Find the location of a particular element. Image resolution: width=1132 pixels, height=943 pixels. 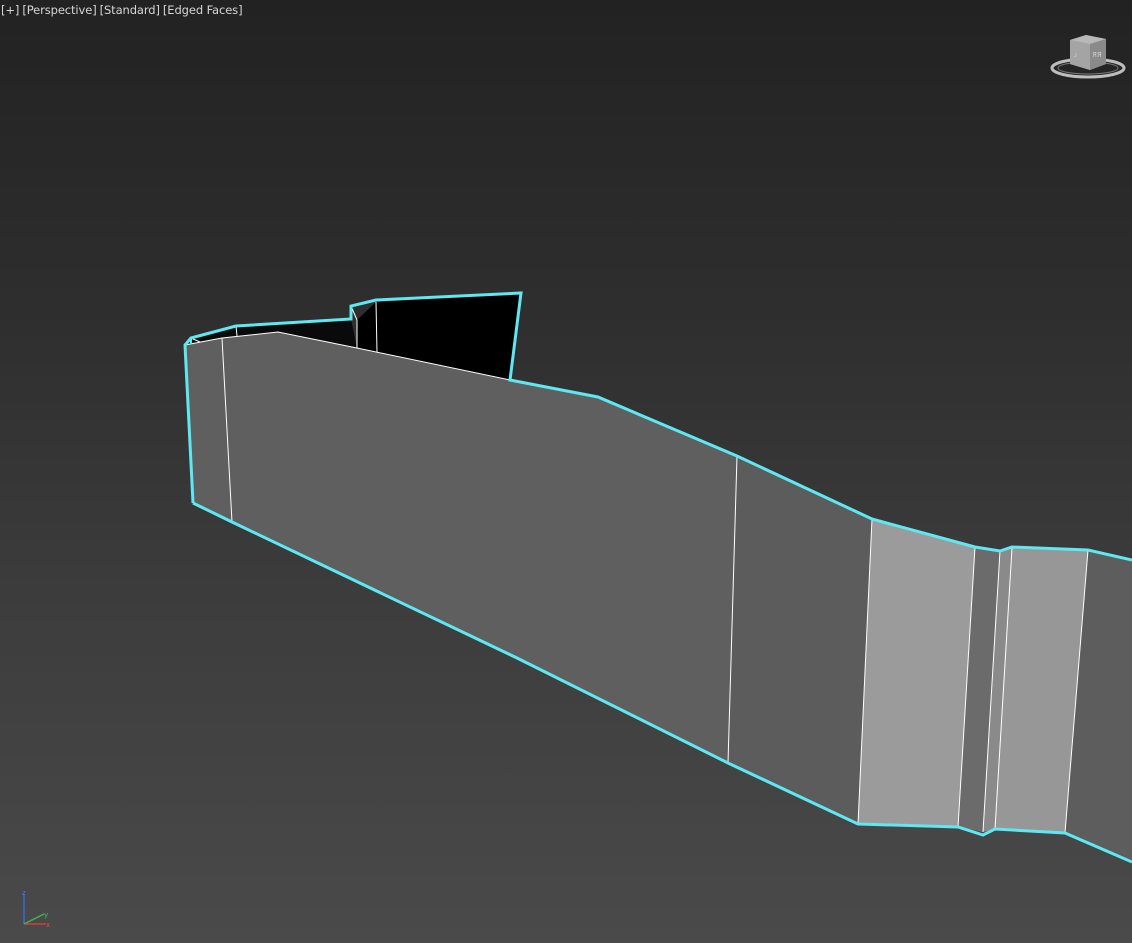

svg-text: ɹ is located at coordinates (1075, 55).